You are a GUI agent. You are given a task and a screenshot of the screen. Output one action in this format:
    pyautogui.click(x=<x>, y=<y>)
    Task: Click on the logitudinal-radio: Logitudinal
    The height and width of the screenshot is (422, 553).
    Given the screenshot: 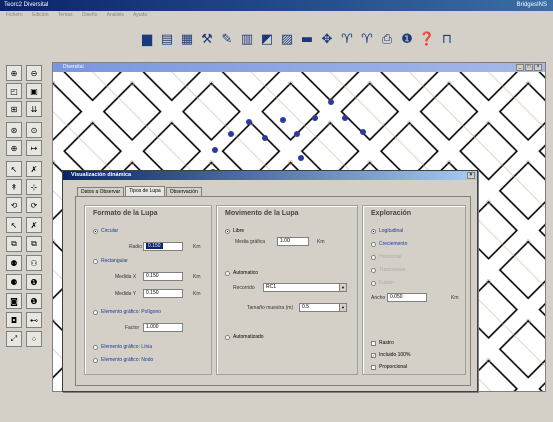 What is the action you would take?
    pyautogui.click(x=387, y=231)
    